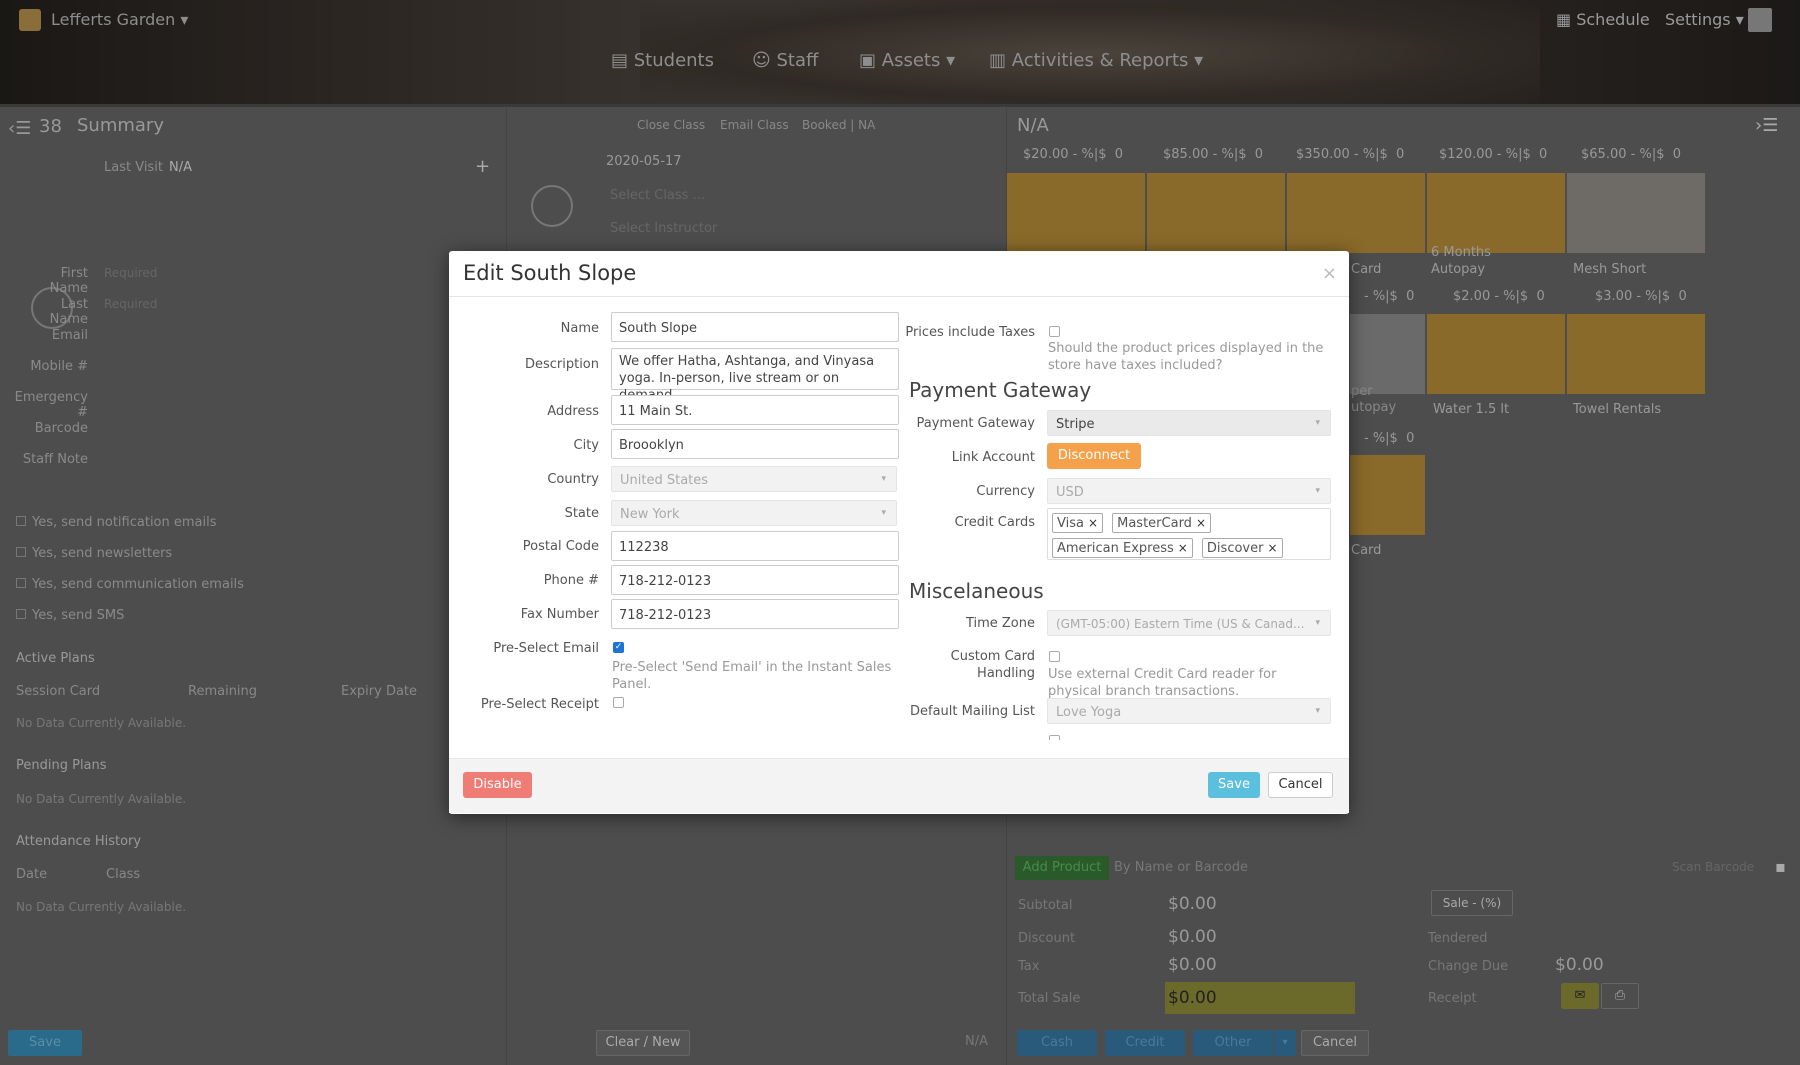  What do you see at coordinates (51, 405) in the screenshot?
I see `emergency-label: Emergency #` at bounding box center [51, 405].